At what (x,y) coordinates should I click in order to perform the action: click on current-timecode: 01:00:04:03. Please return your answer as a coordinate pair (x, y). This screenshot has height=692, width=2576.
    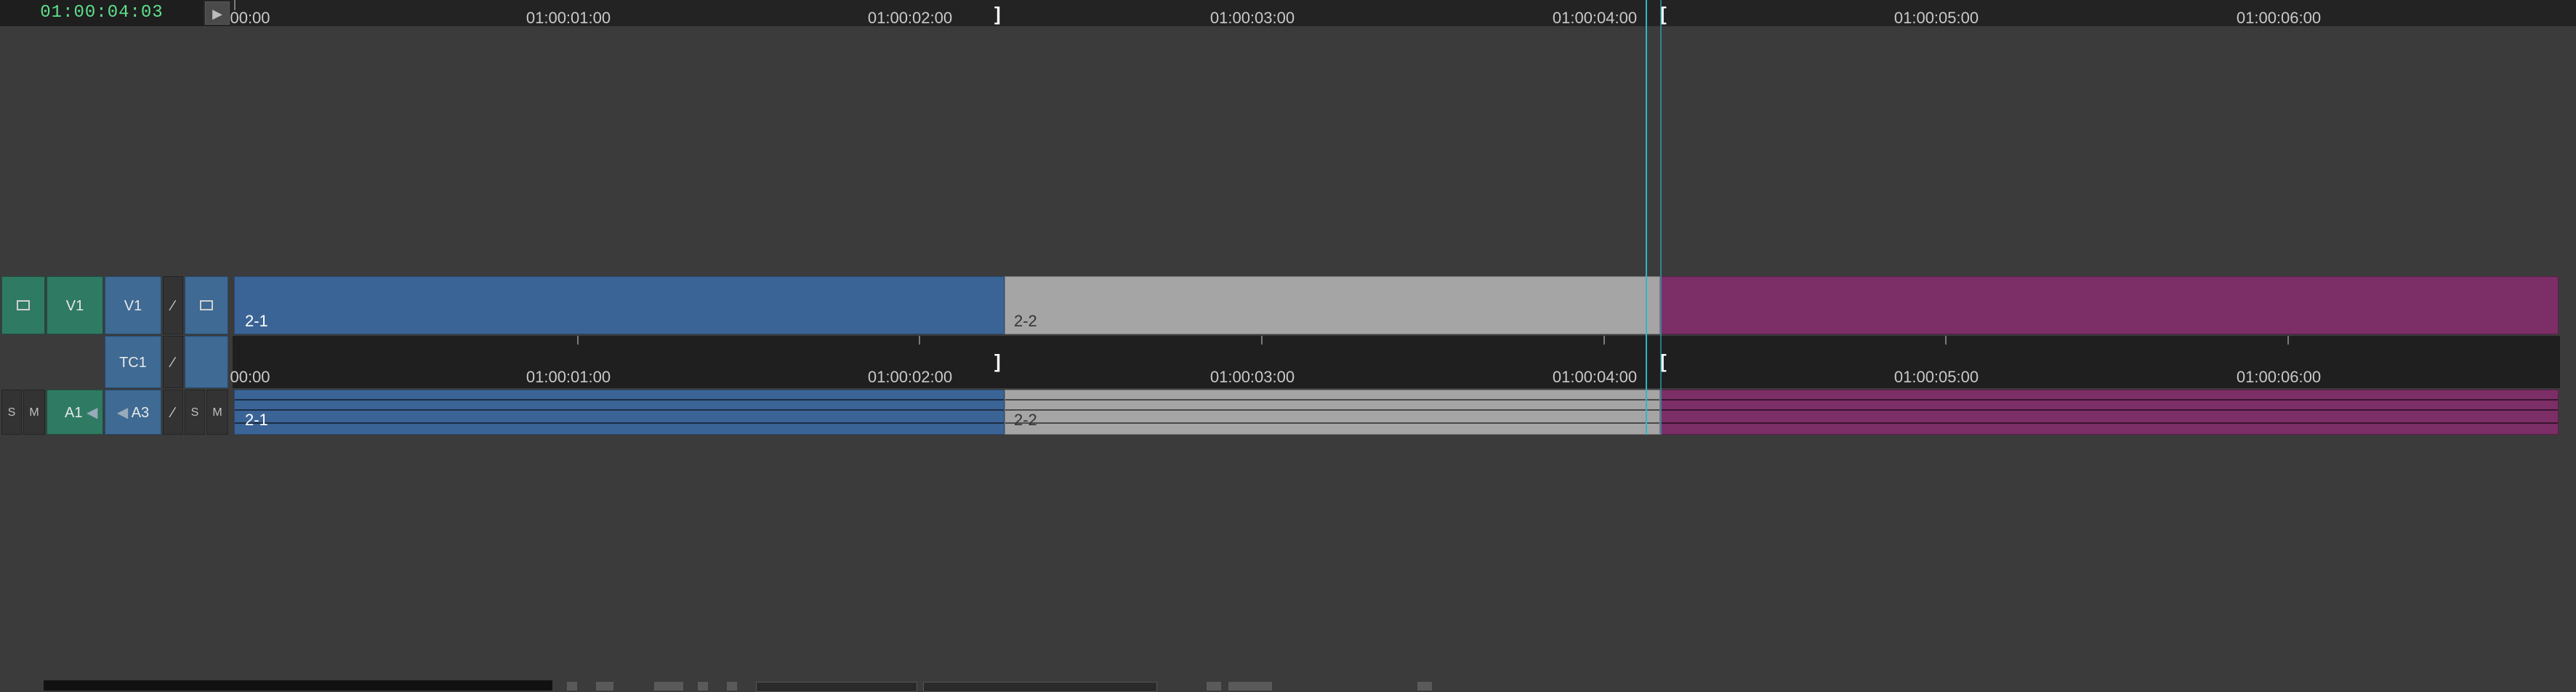
    Looking at the image, I should click on (102, 13).